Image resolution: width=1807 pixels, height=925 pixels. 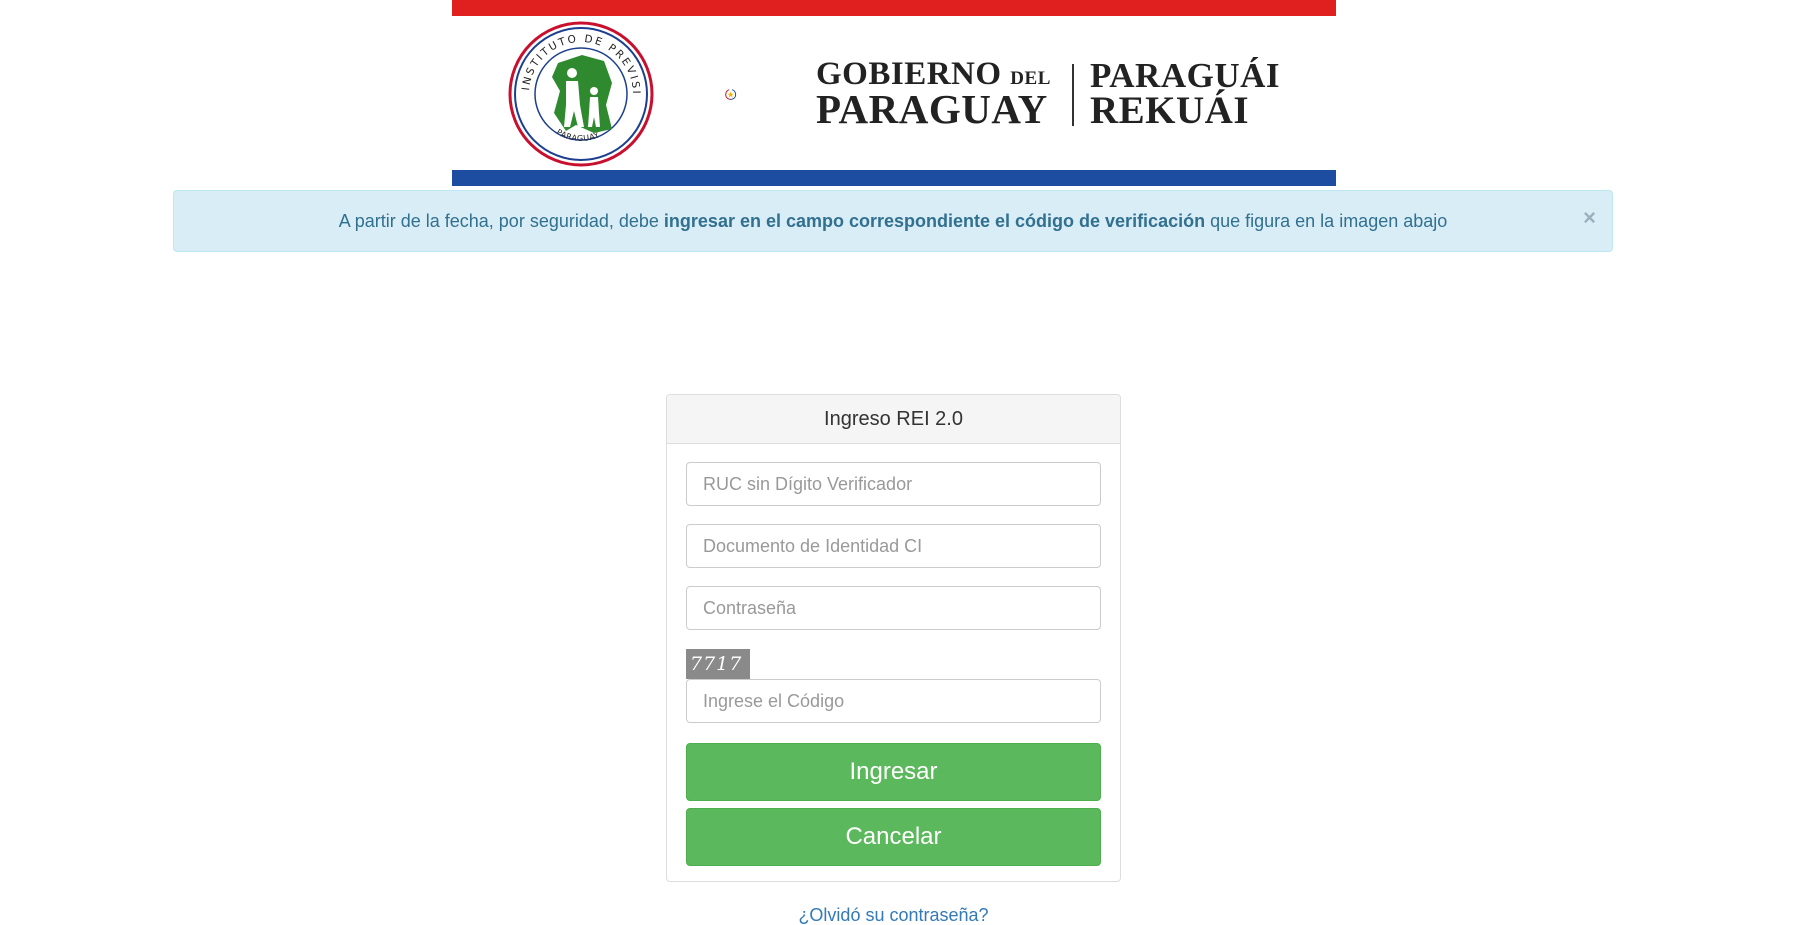 I want to click on login-panel: Ingreso REI 2.0 7717 Ingresar Cancelar, so click(x=893, y=638).